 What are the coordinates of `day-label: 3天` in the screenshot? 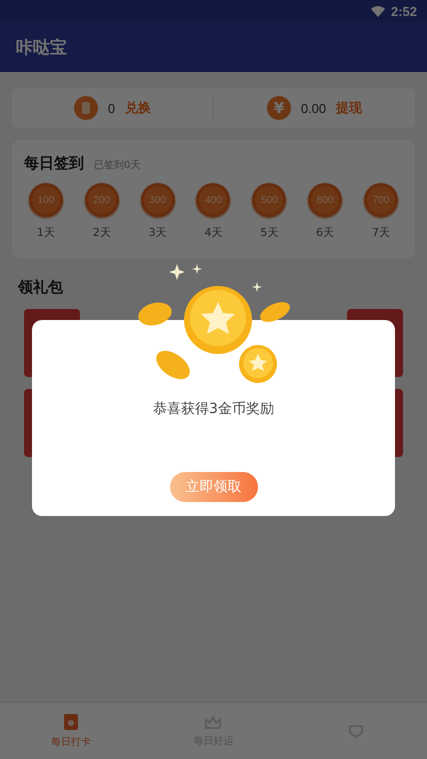 It's located at (157, 232).